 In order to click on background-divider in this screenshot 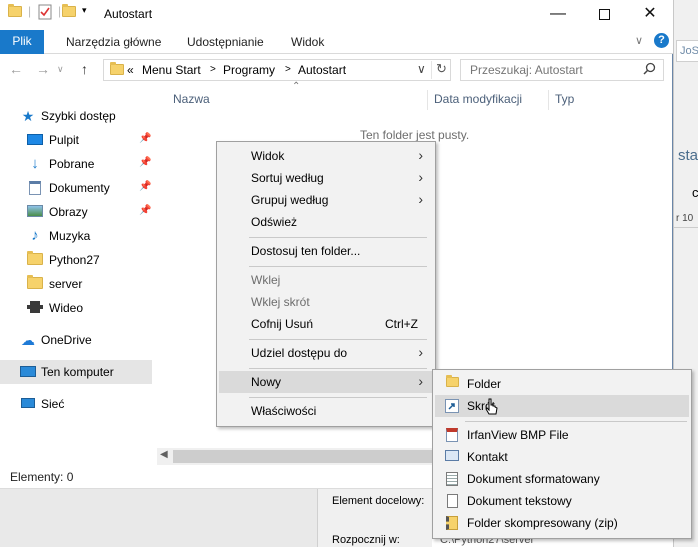, I will do `click(686, 227)`.